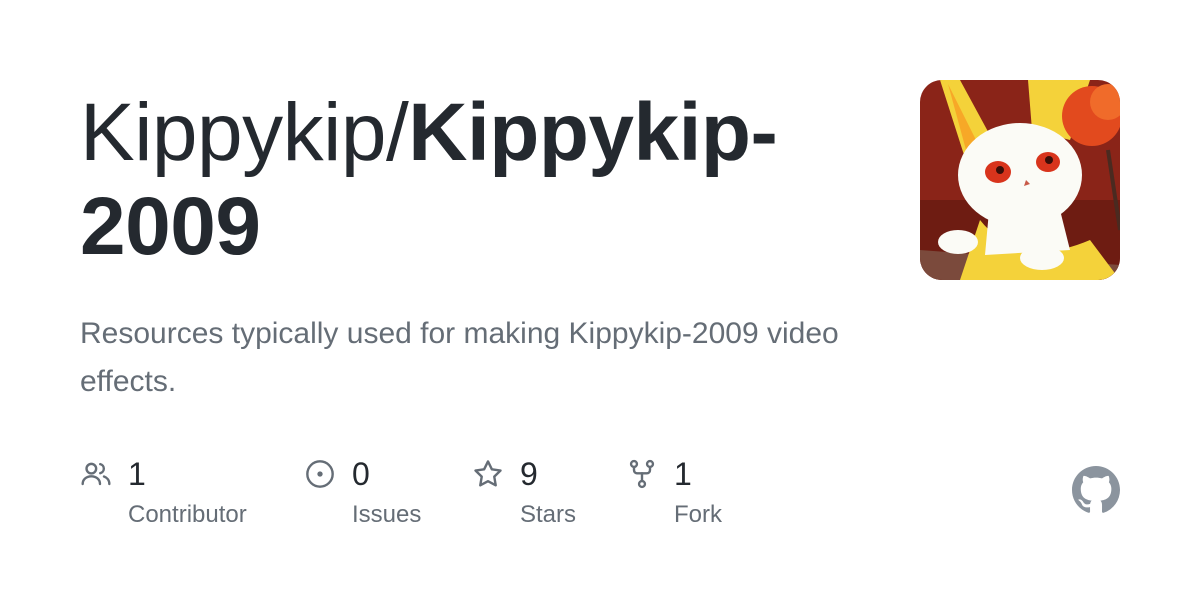  What do you see at coordinates (137, 474) in the screenshot?
I see `stat-contributors-count: 1` at bounding box center [137, 474].